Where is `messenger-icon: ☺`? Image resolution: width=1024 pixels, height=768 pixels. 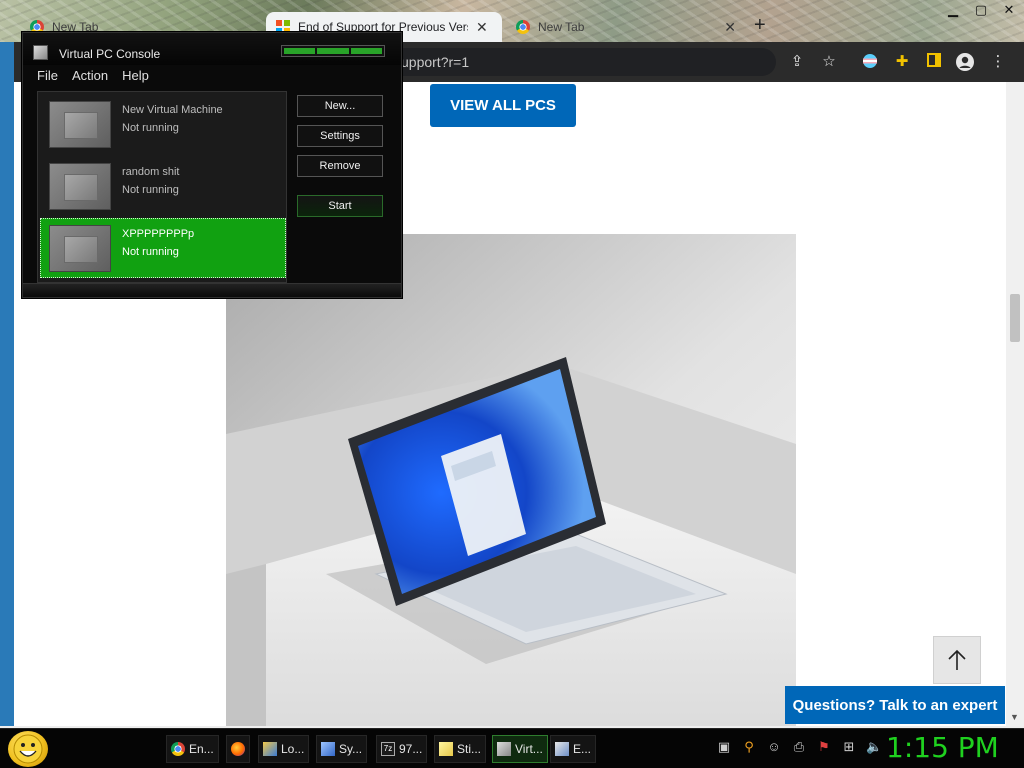 messenger-icon: ☺ is located at coordinates (774, 747).